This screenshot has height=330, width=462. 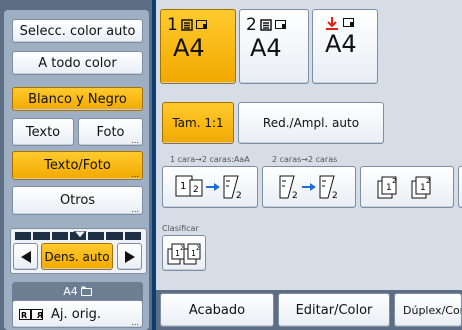 What do you see at coordinates (180, 228) in the screenshot?
I see `sort-label: Clasificar` at bounding box center [180, 228].